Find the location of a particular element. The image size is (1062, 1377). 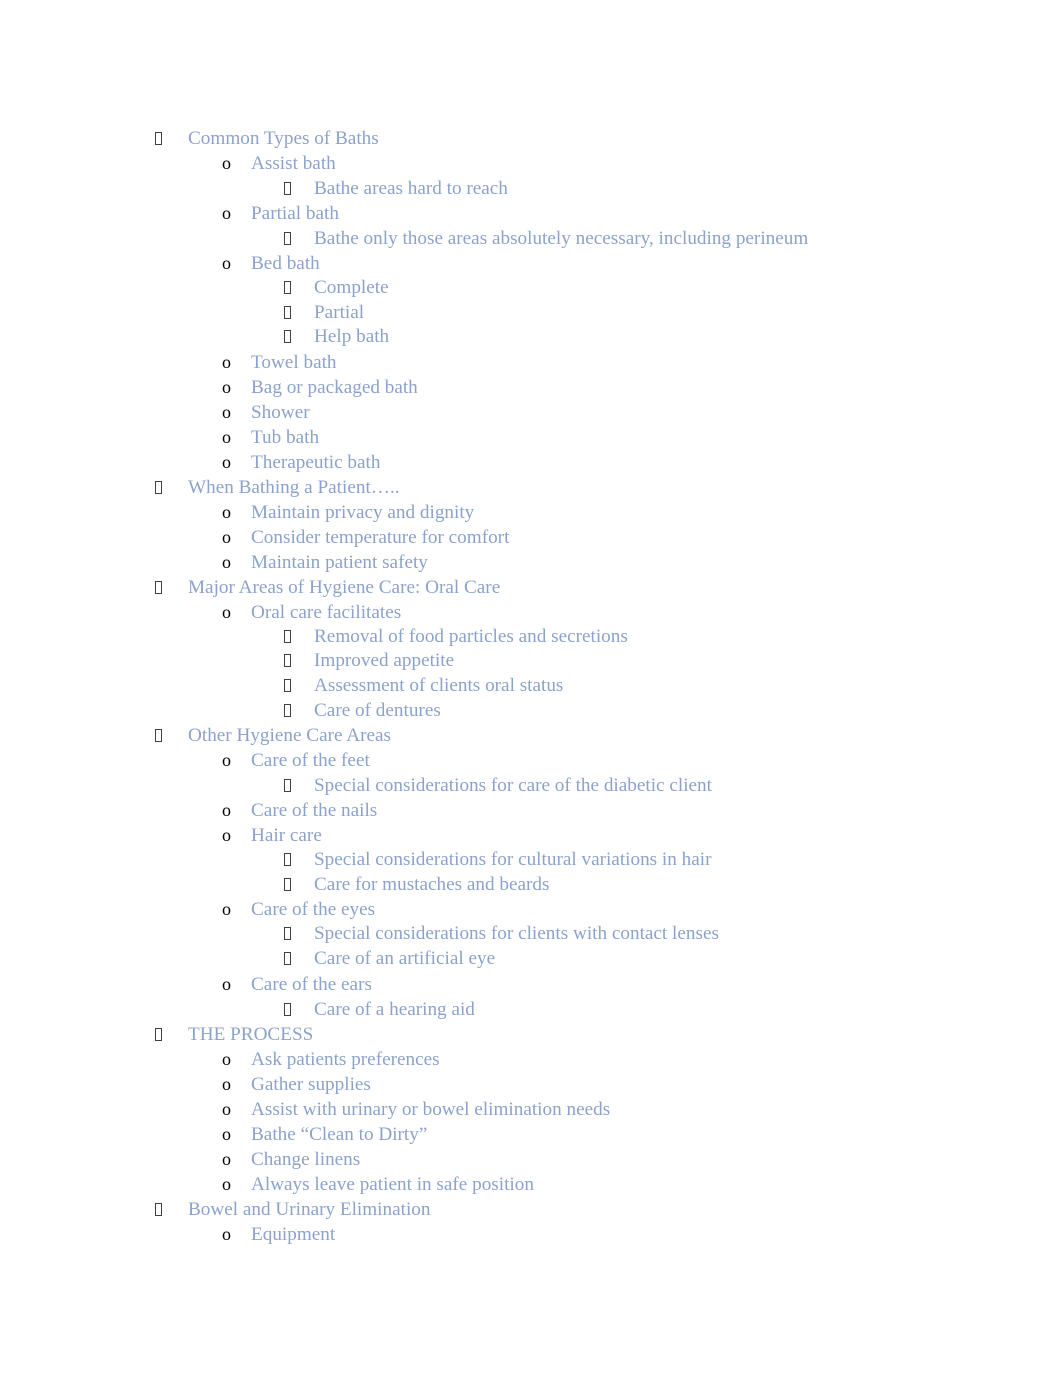

outline-item-level-2: o Care of the eyes is located at coordinates (531, 909).